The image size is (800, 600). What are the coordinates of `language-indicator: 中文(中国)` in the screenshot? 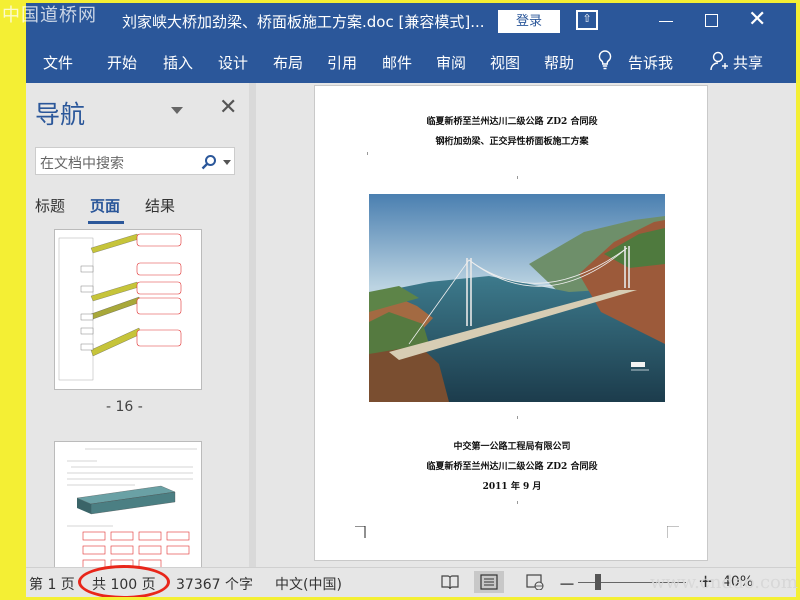 It's located at (308, 584).